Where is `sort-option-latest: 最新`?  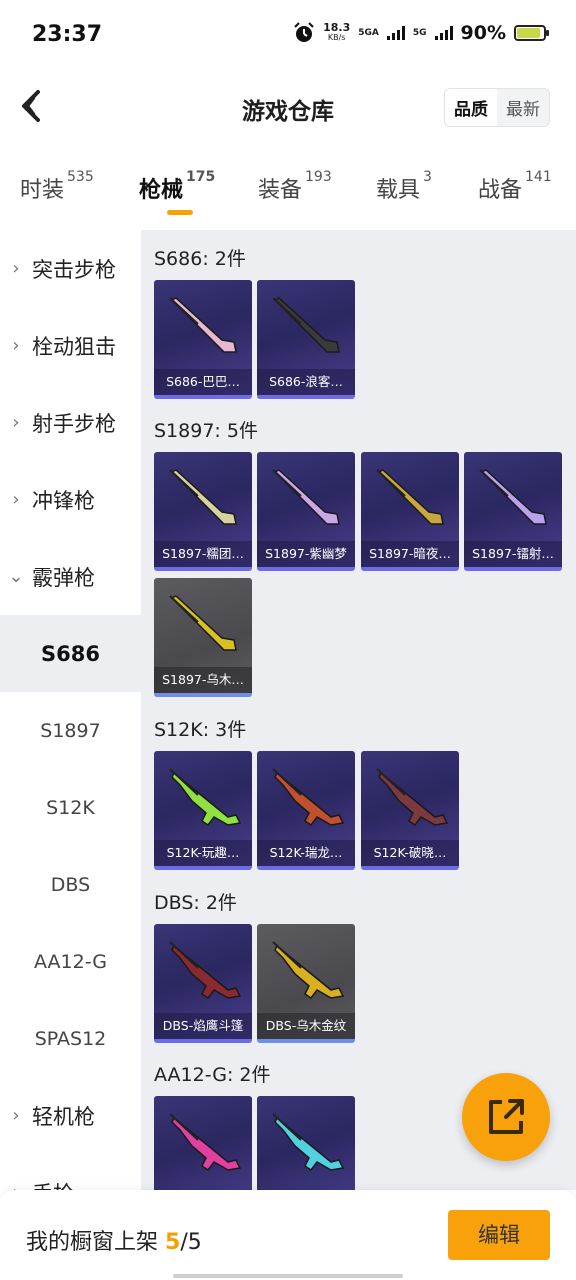 sort-option-latest: 最新 is located at coordinates (523, 107).